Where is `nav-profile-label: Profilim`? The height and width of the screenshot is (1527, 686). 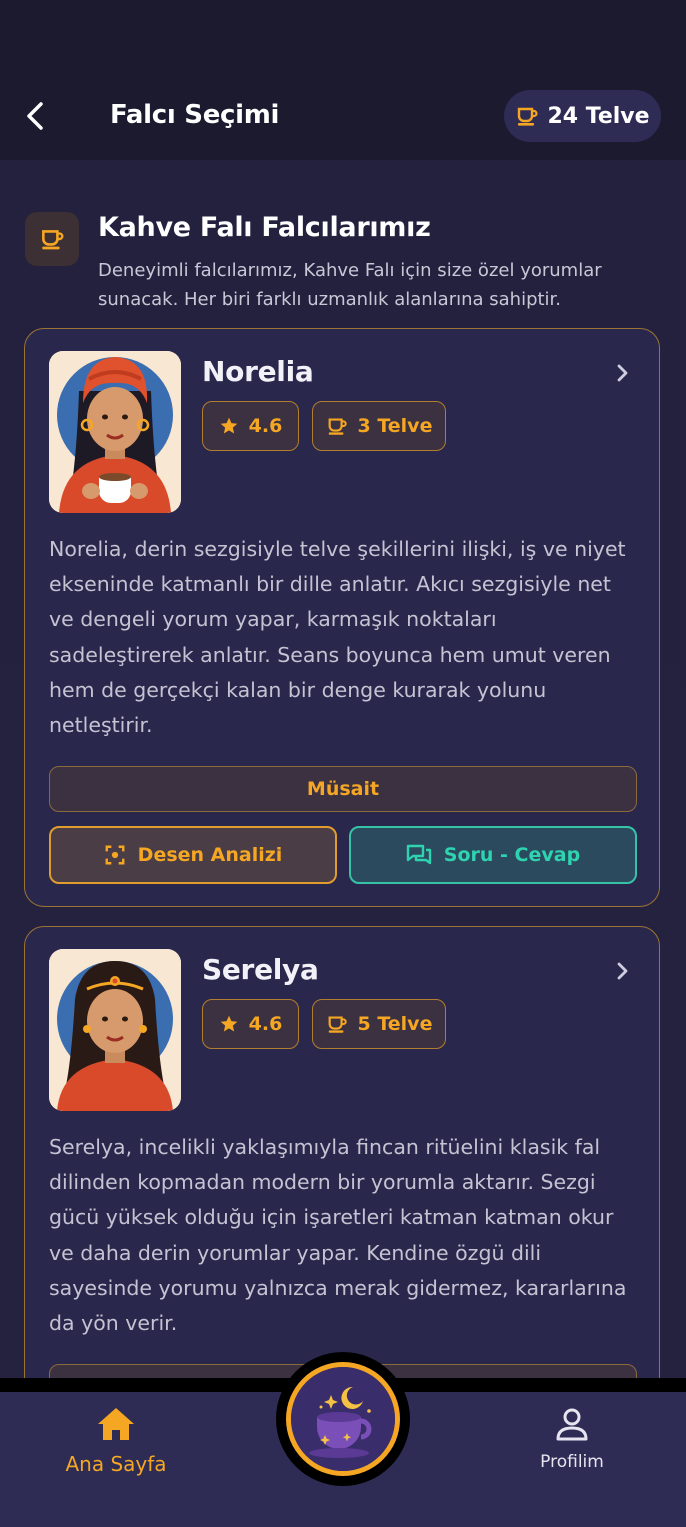
nav-profile-label: Profilim is located at coordinates (572, 1462).